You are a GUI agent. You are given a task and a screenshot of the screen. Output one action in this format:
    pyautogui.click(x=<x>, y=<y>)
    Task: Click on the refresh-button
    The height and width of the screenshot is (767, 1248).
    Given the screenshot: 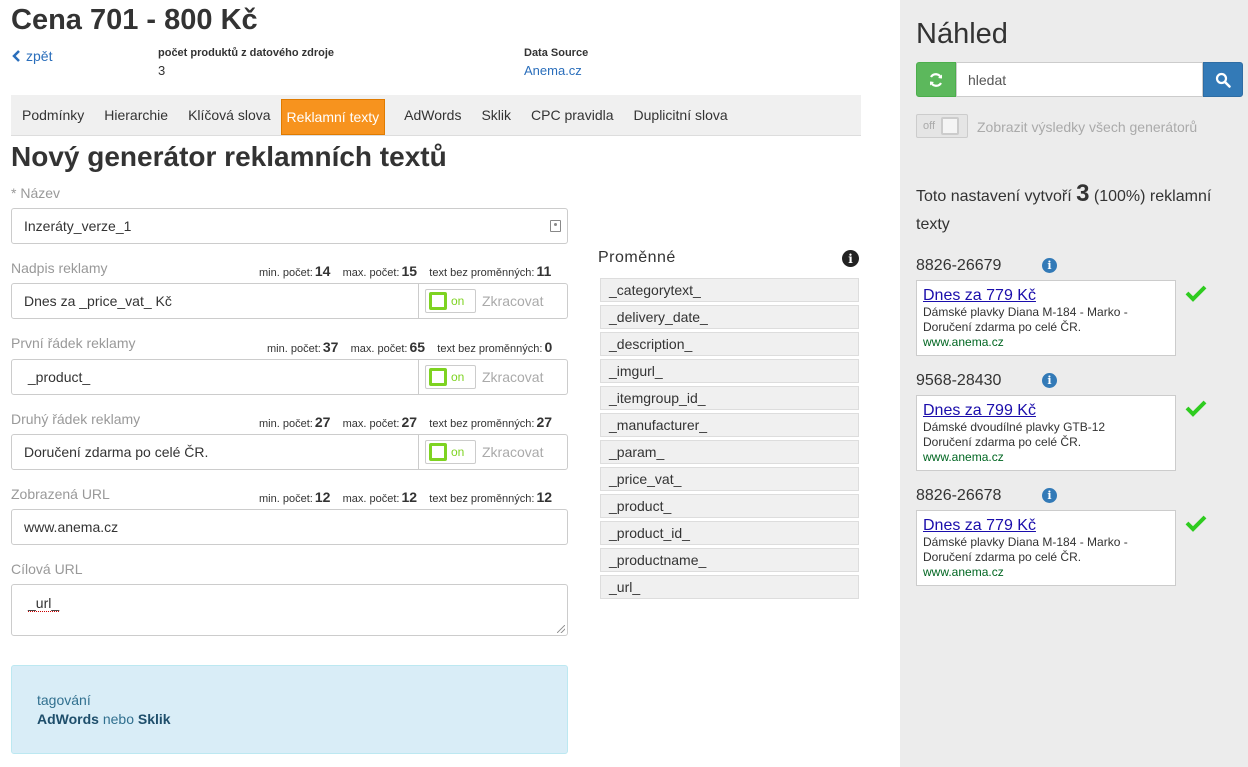 What is the action you would take?
    pyautogui.click(x=936, y=79)
    